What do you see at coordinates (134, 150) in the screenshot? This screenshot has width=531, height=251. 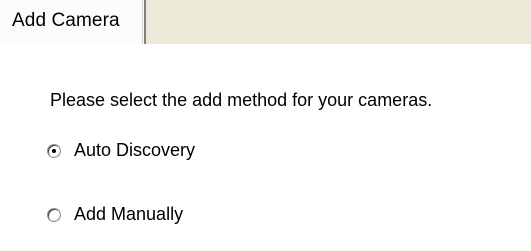 I see `option-auto-discovery-label: Auto Discovery` at bounding box center [134, 150].